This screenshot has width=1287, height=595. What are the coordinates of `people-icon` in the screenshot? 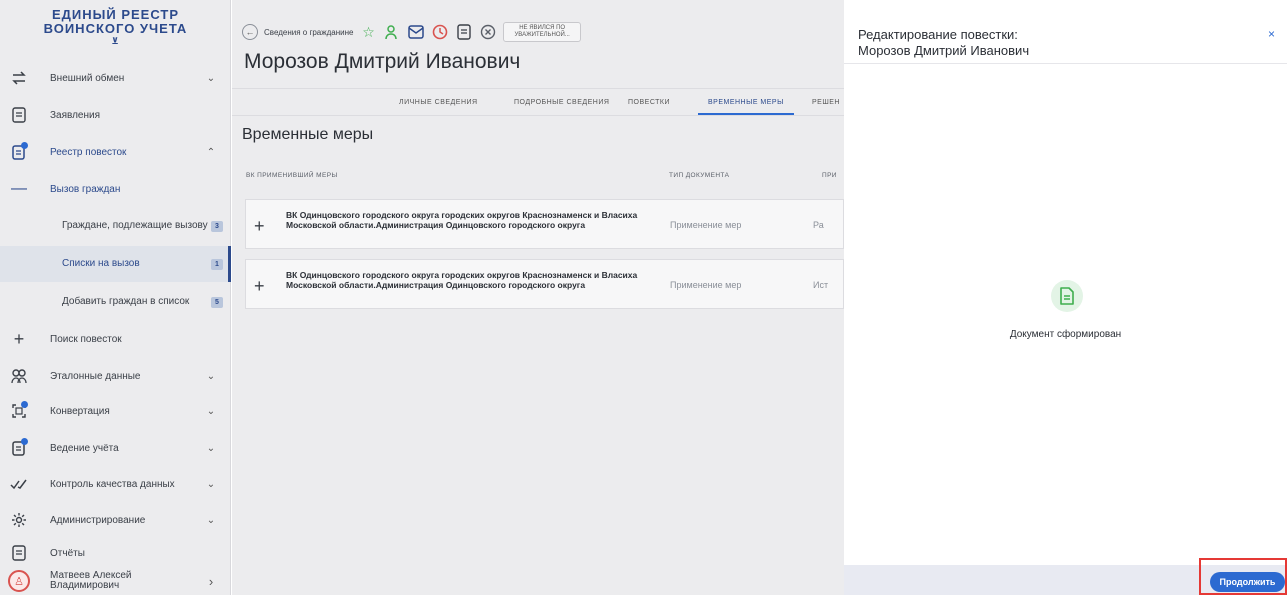 It's located at (19, 376).